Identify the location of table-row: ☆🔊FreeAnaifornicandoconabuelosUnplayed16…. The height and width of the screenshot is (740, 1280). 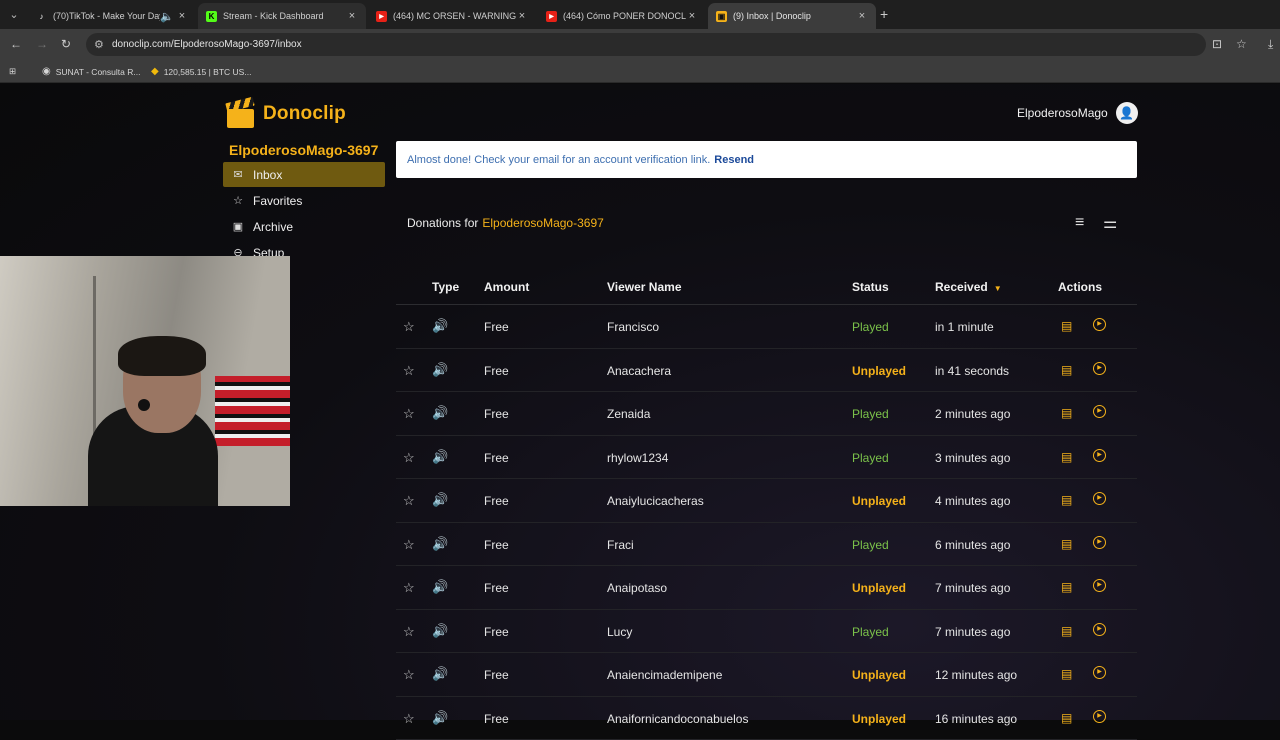
(766, 718).